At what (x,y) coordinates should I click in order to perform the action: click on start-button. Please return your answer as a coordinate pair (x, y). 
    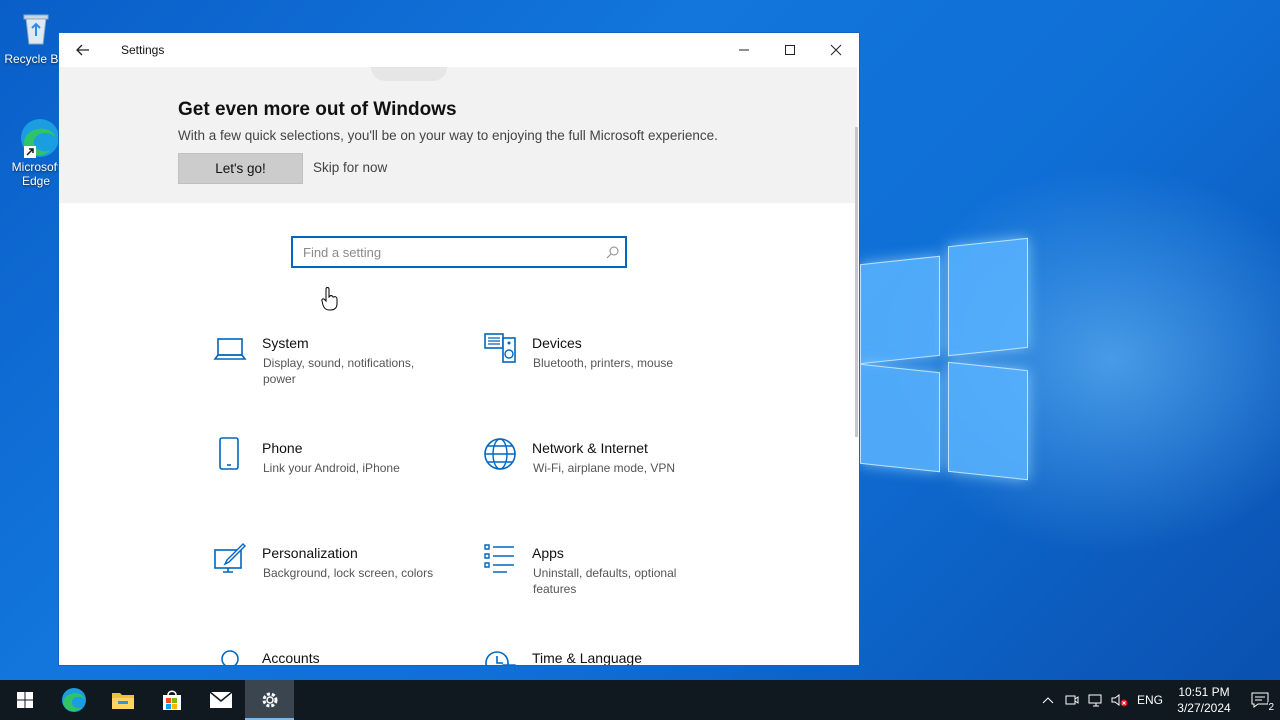
    Looking at the image, I should click on (24, 700).